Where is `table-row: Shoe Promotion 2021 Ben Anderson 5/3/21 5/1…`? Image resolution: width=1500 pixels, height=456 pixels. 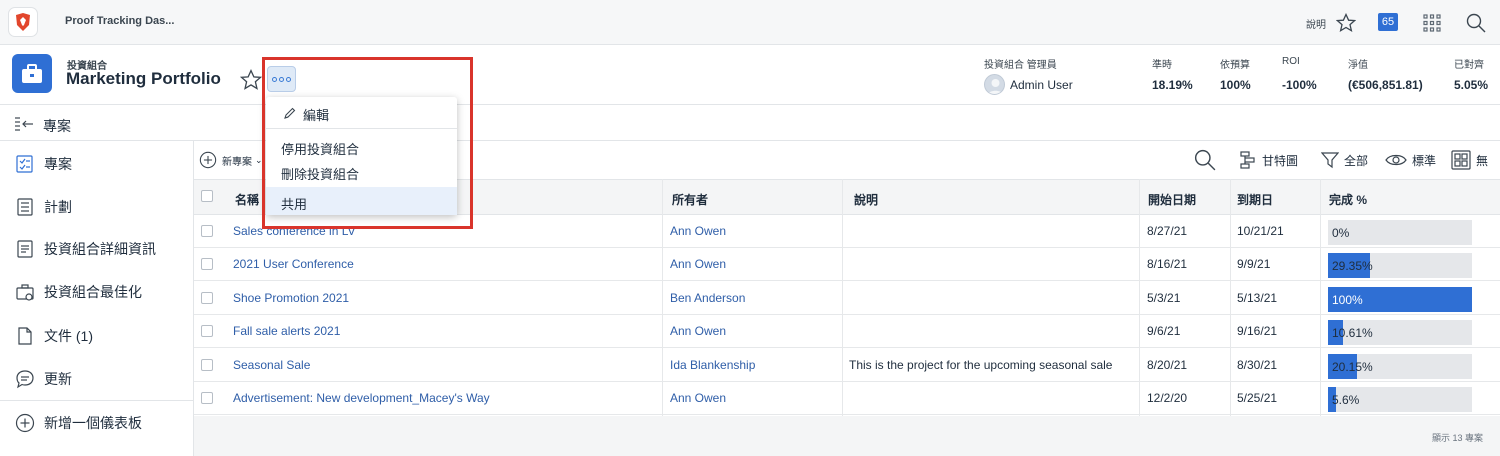
table-row: Shoe Promotion 2021 Ben Anderson 5/3/21 5/1… is located at coordinates (847, 298).